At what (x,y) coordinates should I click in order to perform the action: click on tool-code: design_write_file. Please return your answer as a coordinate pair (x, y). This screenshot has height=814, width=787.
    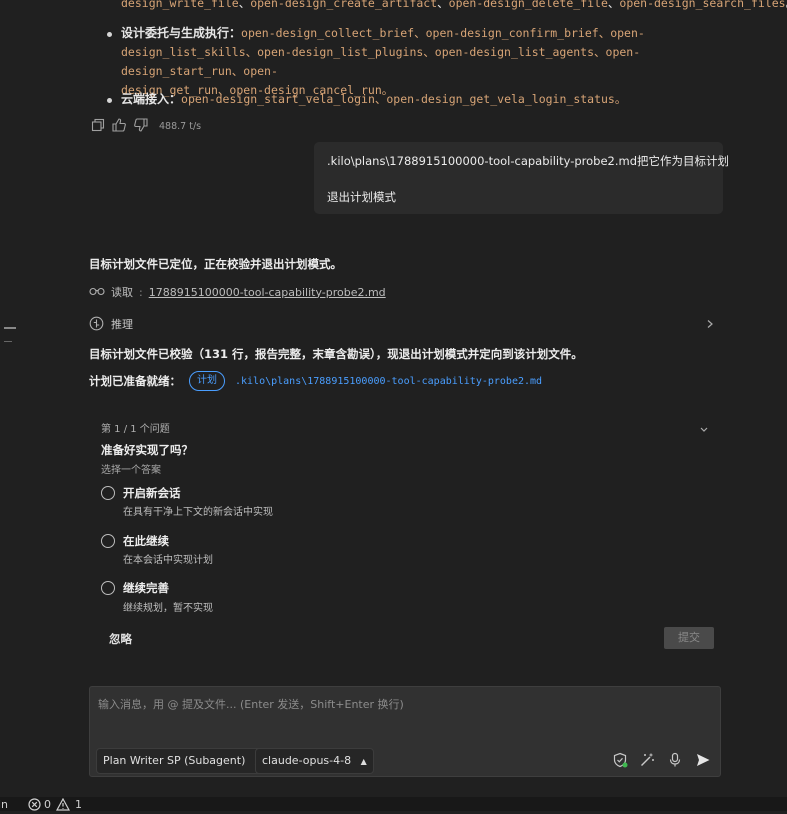
    Looking at the image, I should click on (180, 5).